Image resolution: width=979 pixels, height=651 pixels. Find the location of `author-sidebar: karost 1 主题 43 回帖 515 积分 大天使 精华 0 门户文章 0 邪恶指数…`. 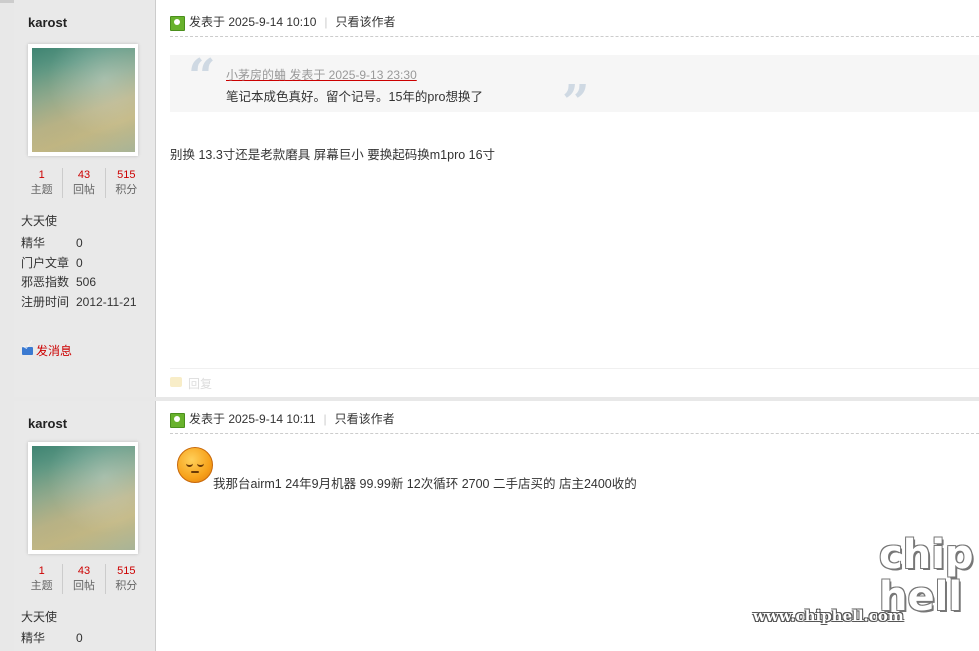

author-sidebar: karost 1 主题 43 回帖 515 积分 大天使 精华 0 门户文章 0 邪恶指数… is located at coordinates (85, 198).